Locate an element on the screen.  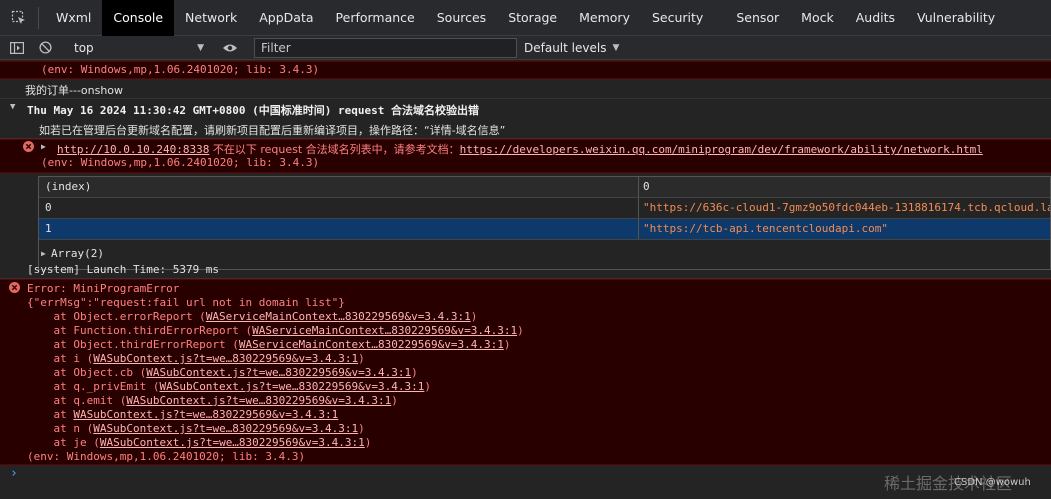
console-log-message: 我的订单---onshow is located at coordinates (525, 89).